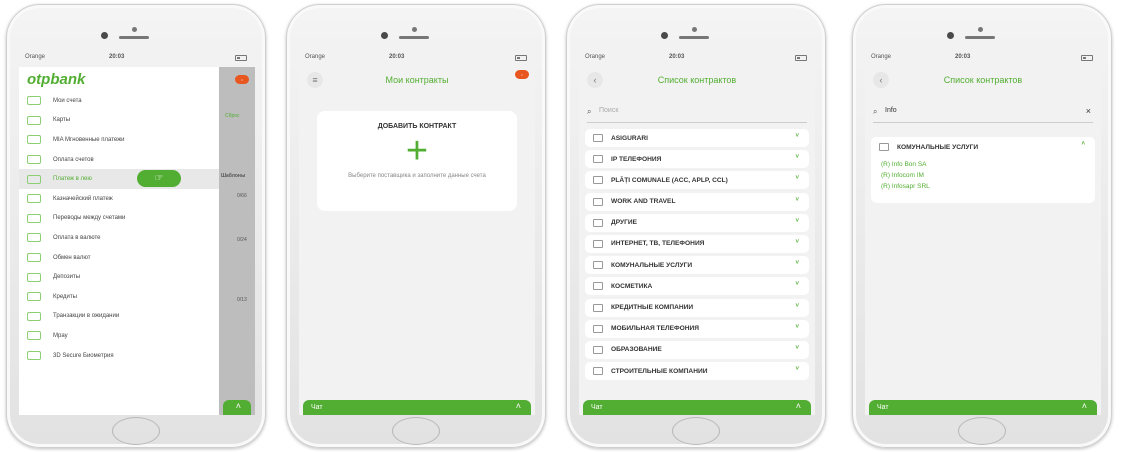 Image resolution: width=1121 pixels, height=452 pixels. I want to click on category-row: КОМУНАЛЬНЫЕ УСЛУГИ ˄, so click(983, 147).